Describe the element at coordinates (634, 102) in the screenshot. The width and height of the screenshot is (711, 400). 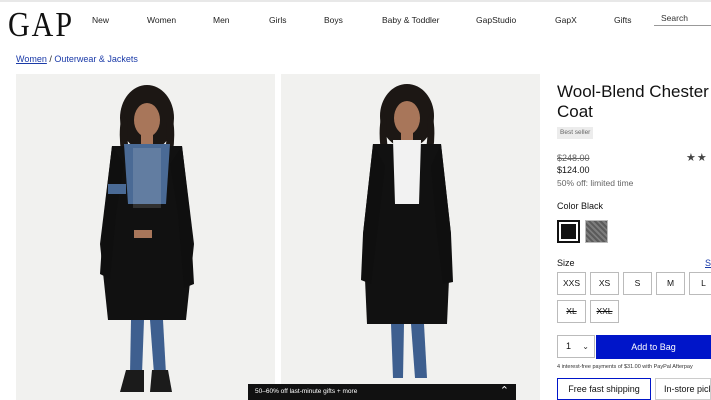
I see `product-title: Wool-Blend Chester Coat` at that location.